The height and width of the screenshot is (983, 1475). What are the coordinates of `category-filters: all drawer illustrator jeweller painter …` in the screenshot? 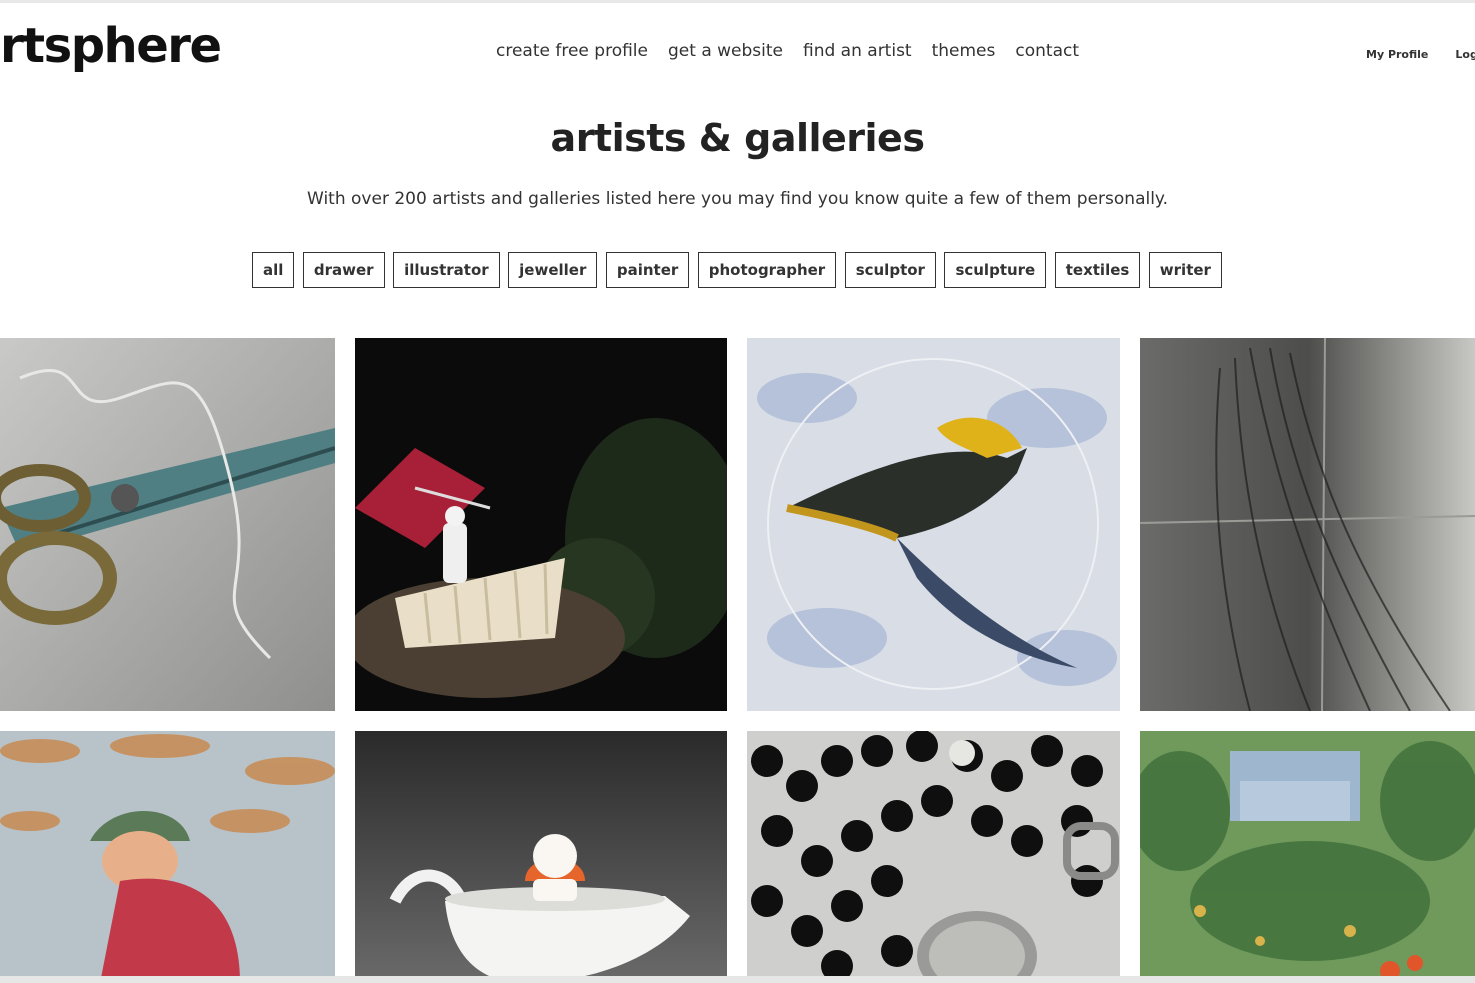 It's located at (737, 270).